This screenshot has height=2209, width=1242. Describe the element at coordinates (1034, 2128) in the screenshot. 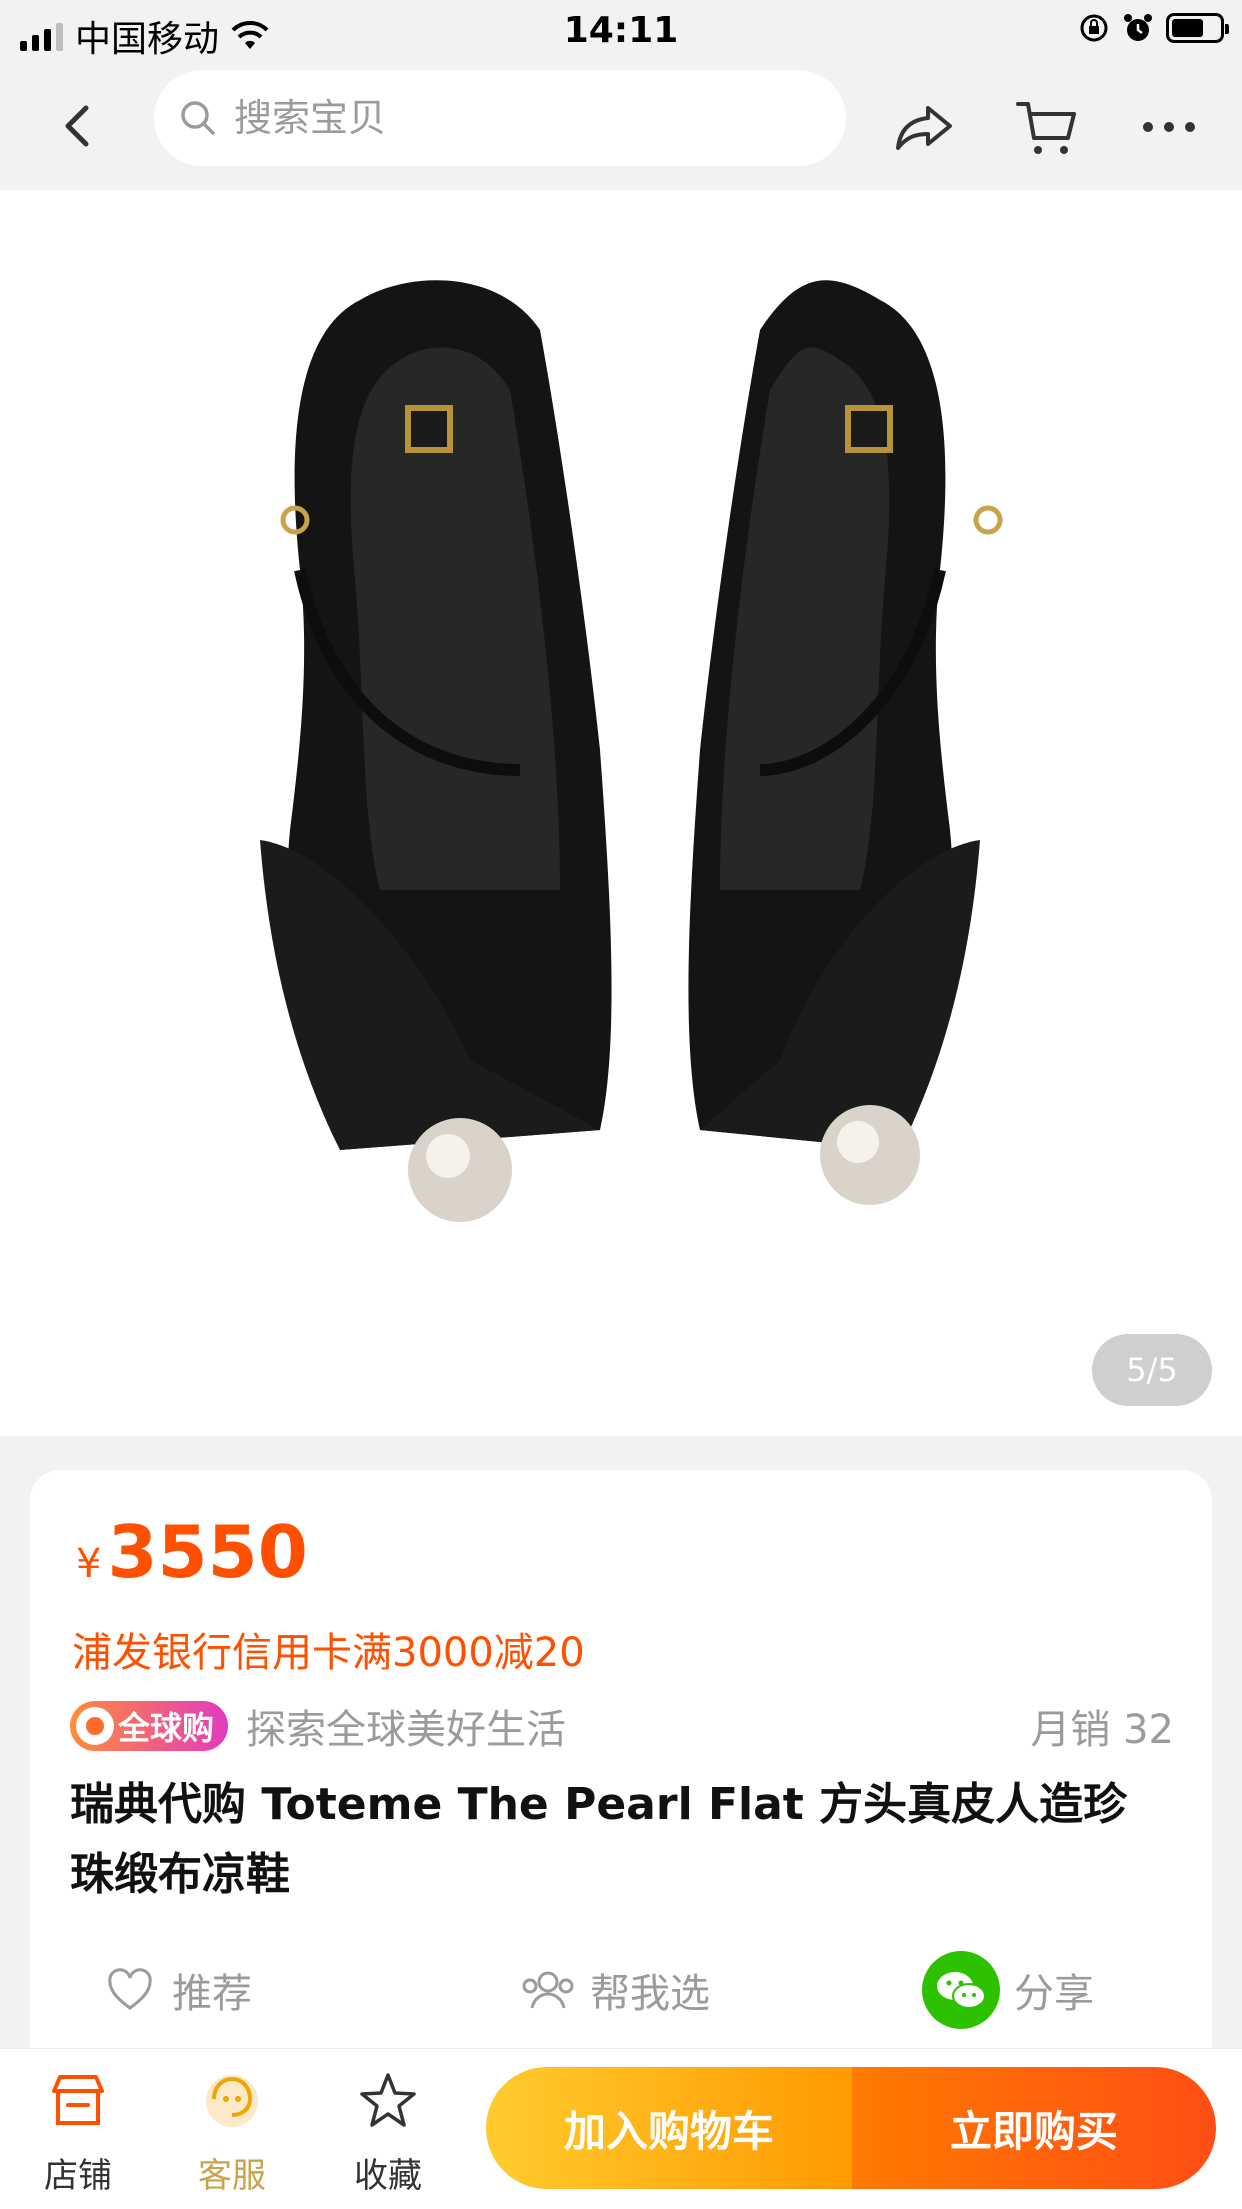

I see `buy-now-button: 立即购买` at that location.